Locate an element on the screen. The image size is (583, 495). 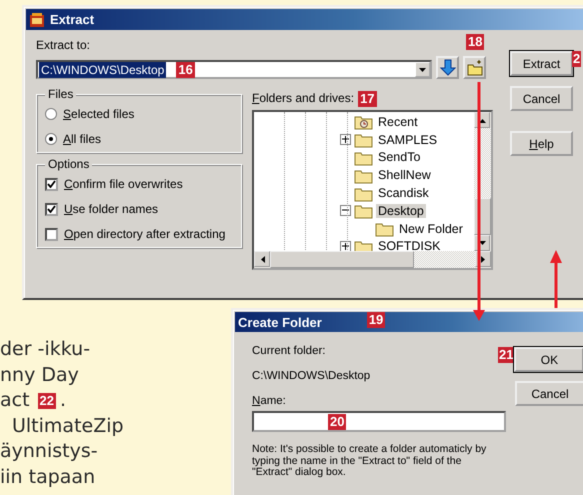
tree-item: SendTo is located at coordinates (399, 157).